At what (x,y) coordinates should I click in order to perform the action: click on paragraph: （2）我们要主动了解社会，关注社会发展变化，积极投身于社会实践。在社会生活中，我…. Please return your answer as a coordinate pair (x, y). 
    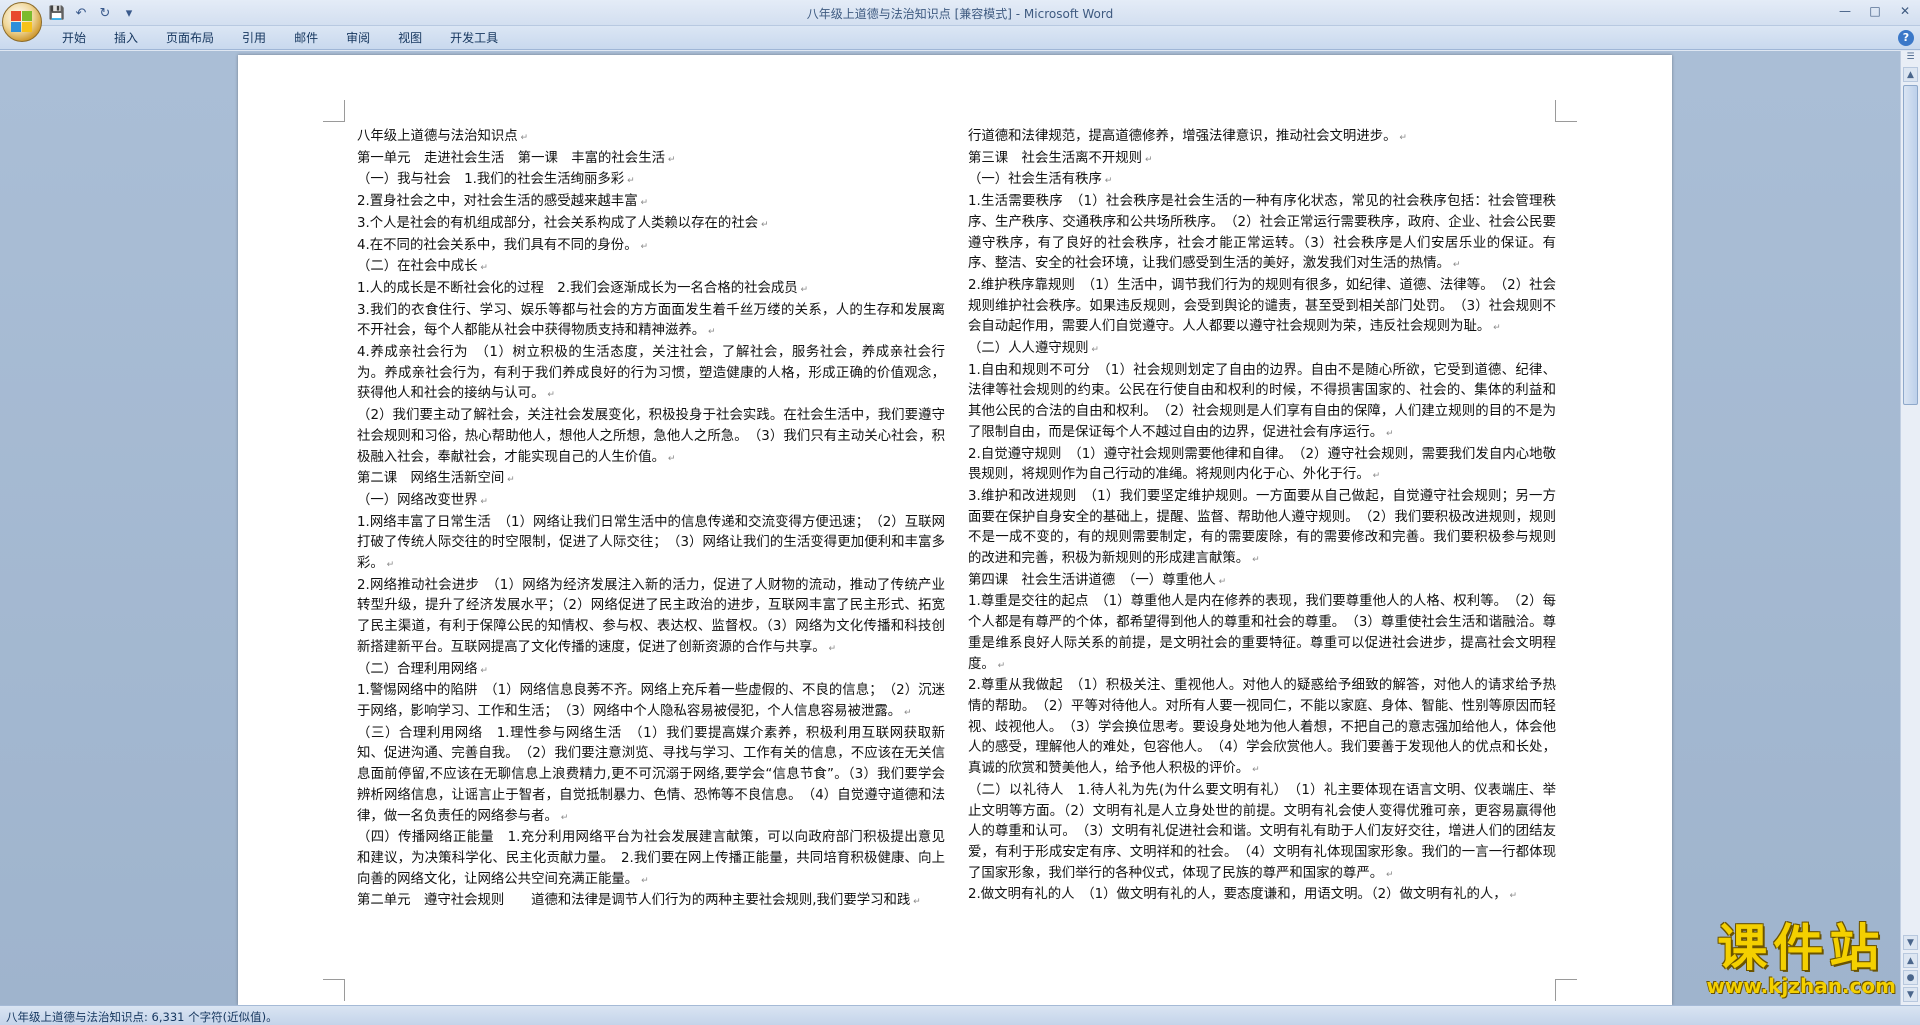
    Looking at the image, I should click on (651, 437).